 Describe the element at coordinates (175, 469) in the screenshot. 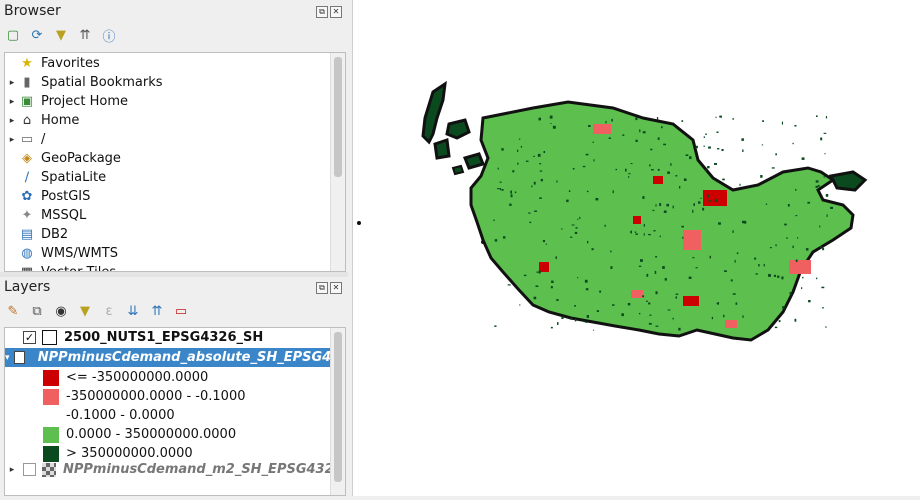

I see `layer-row-npp-m2: ▸ NPPminusCdemand_m2_SH_EPSG4326` at that location.